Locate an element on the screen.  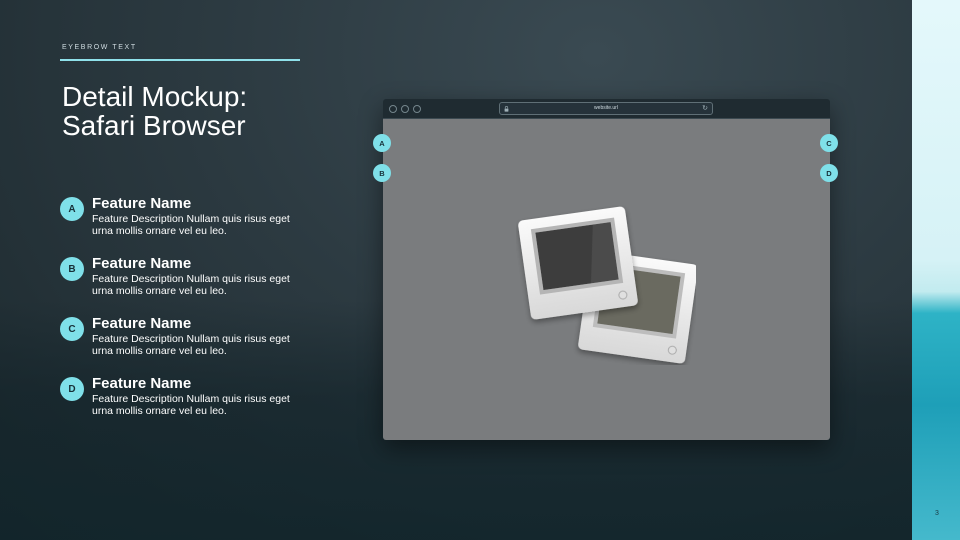
page-title: Detail Mockup: Safari Browser is located at coordinates (202, 111).